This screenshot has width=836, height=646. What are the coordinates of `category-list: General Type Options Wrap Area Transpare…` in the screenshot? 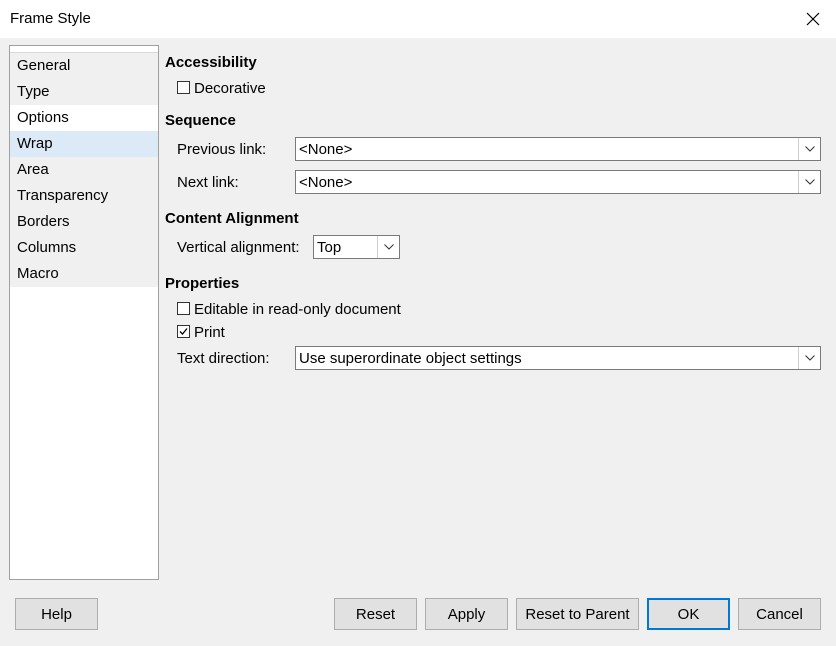 It's located at (84, 312).